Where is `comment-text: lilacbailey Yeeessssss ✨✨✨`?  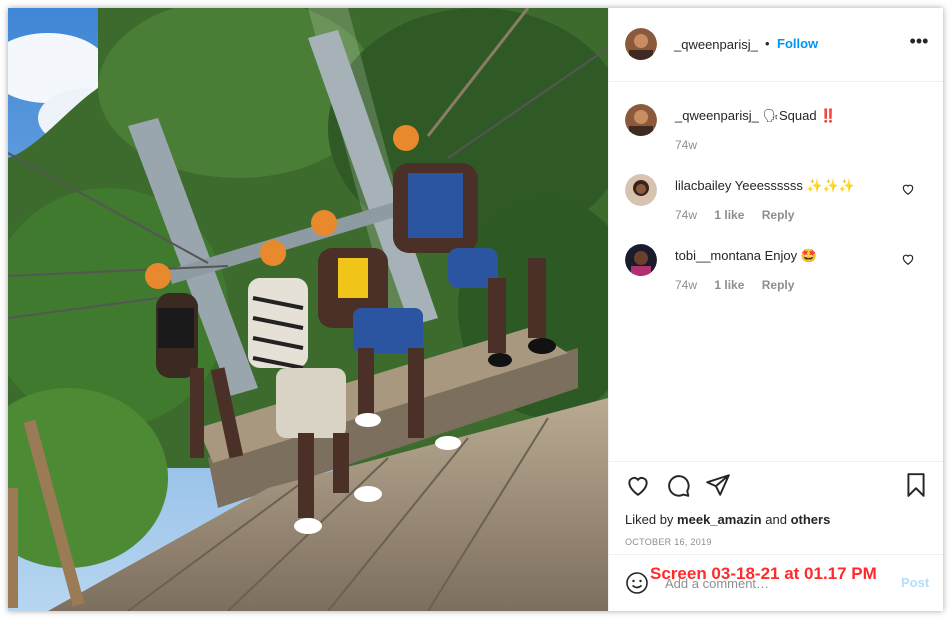
comment-text: lilacbailey Yeeessssss ✨✨✨ is located at coordinates (765, 186).